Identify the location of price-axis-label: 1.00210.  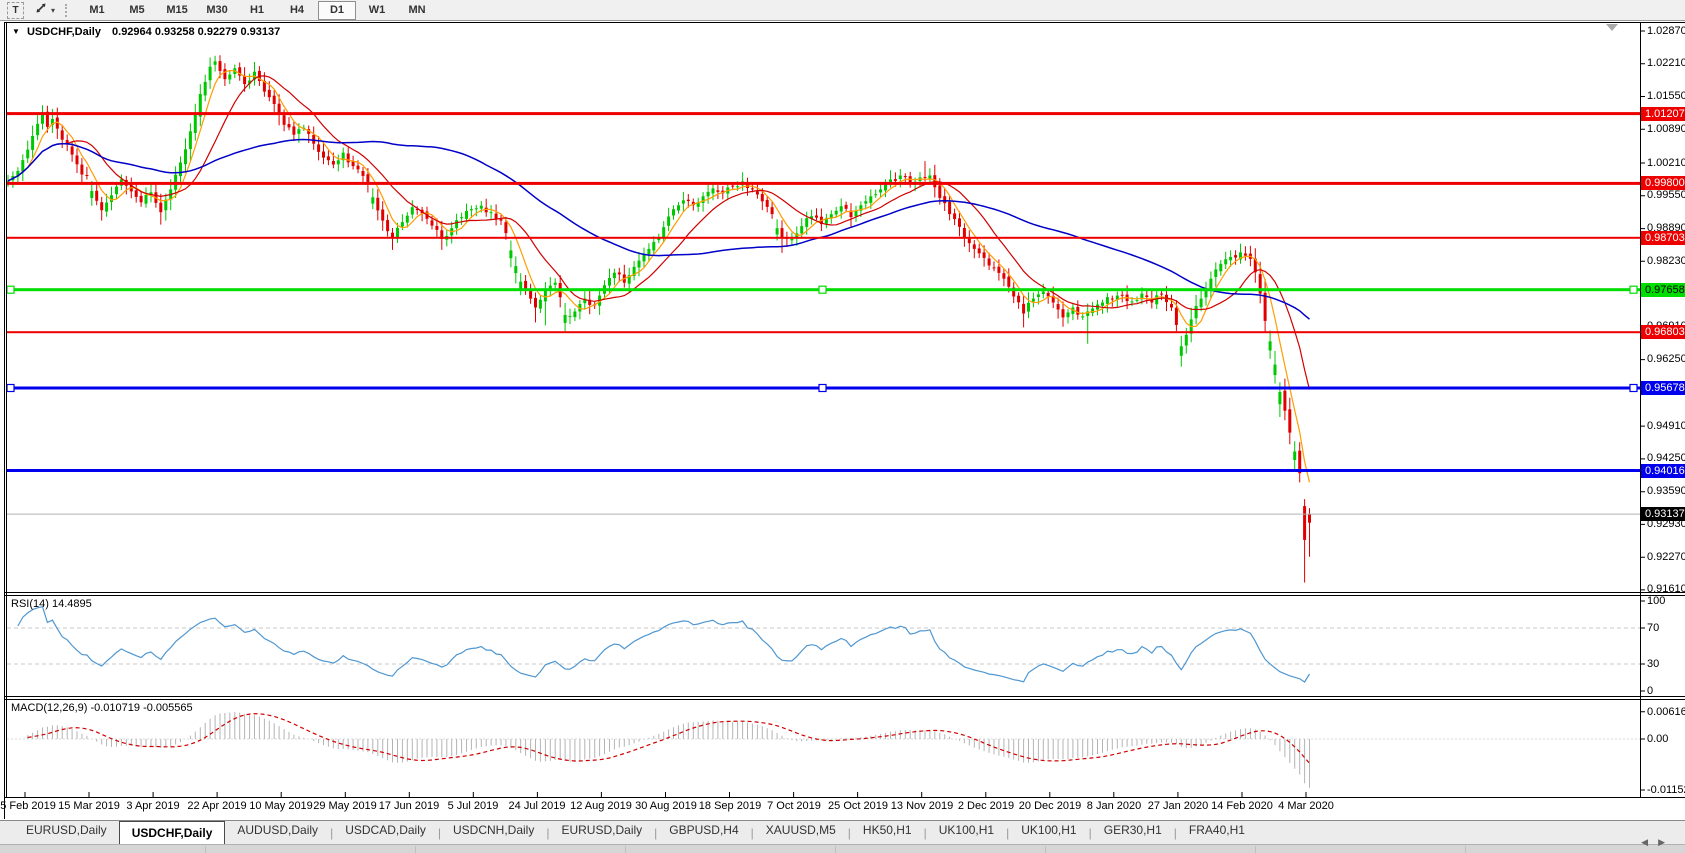
(1666, 163).